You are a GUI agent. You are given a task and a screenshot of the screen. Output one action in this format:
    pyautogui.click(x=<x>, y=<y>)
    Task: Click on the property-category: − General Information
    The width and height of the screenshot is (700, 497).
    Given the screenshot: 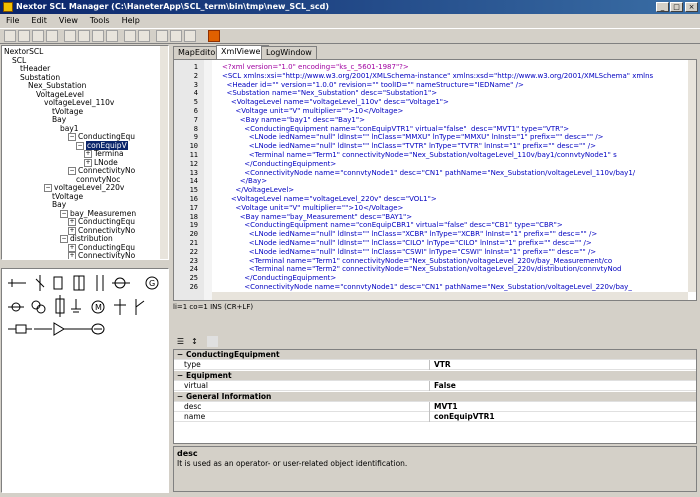 What is the action you would take?
    pyautogui.click(x=435, y=396)
    